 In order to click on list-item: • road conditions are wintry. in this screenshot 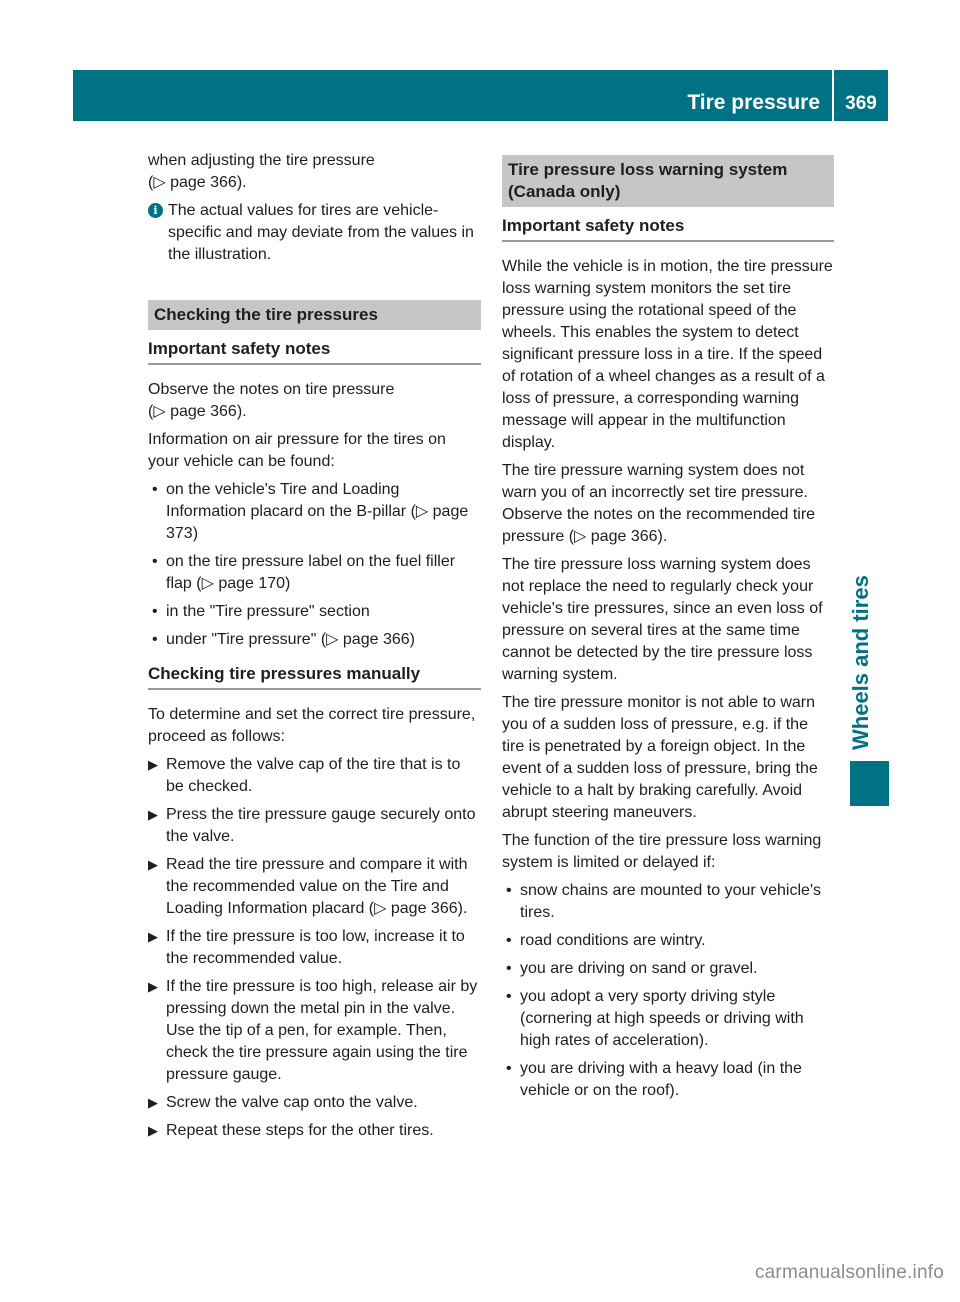, I will do `click(668, 941)`.